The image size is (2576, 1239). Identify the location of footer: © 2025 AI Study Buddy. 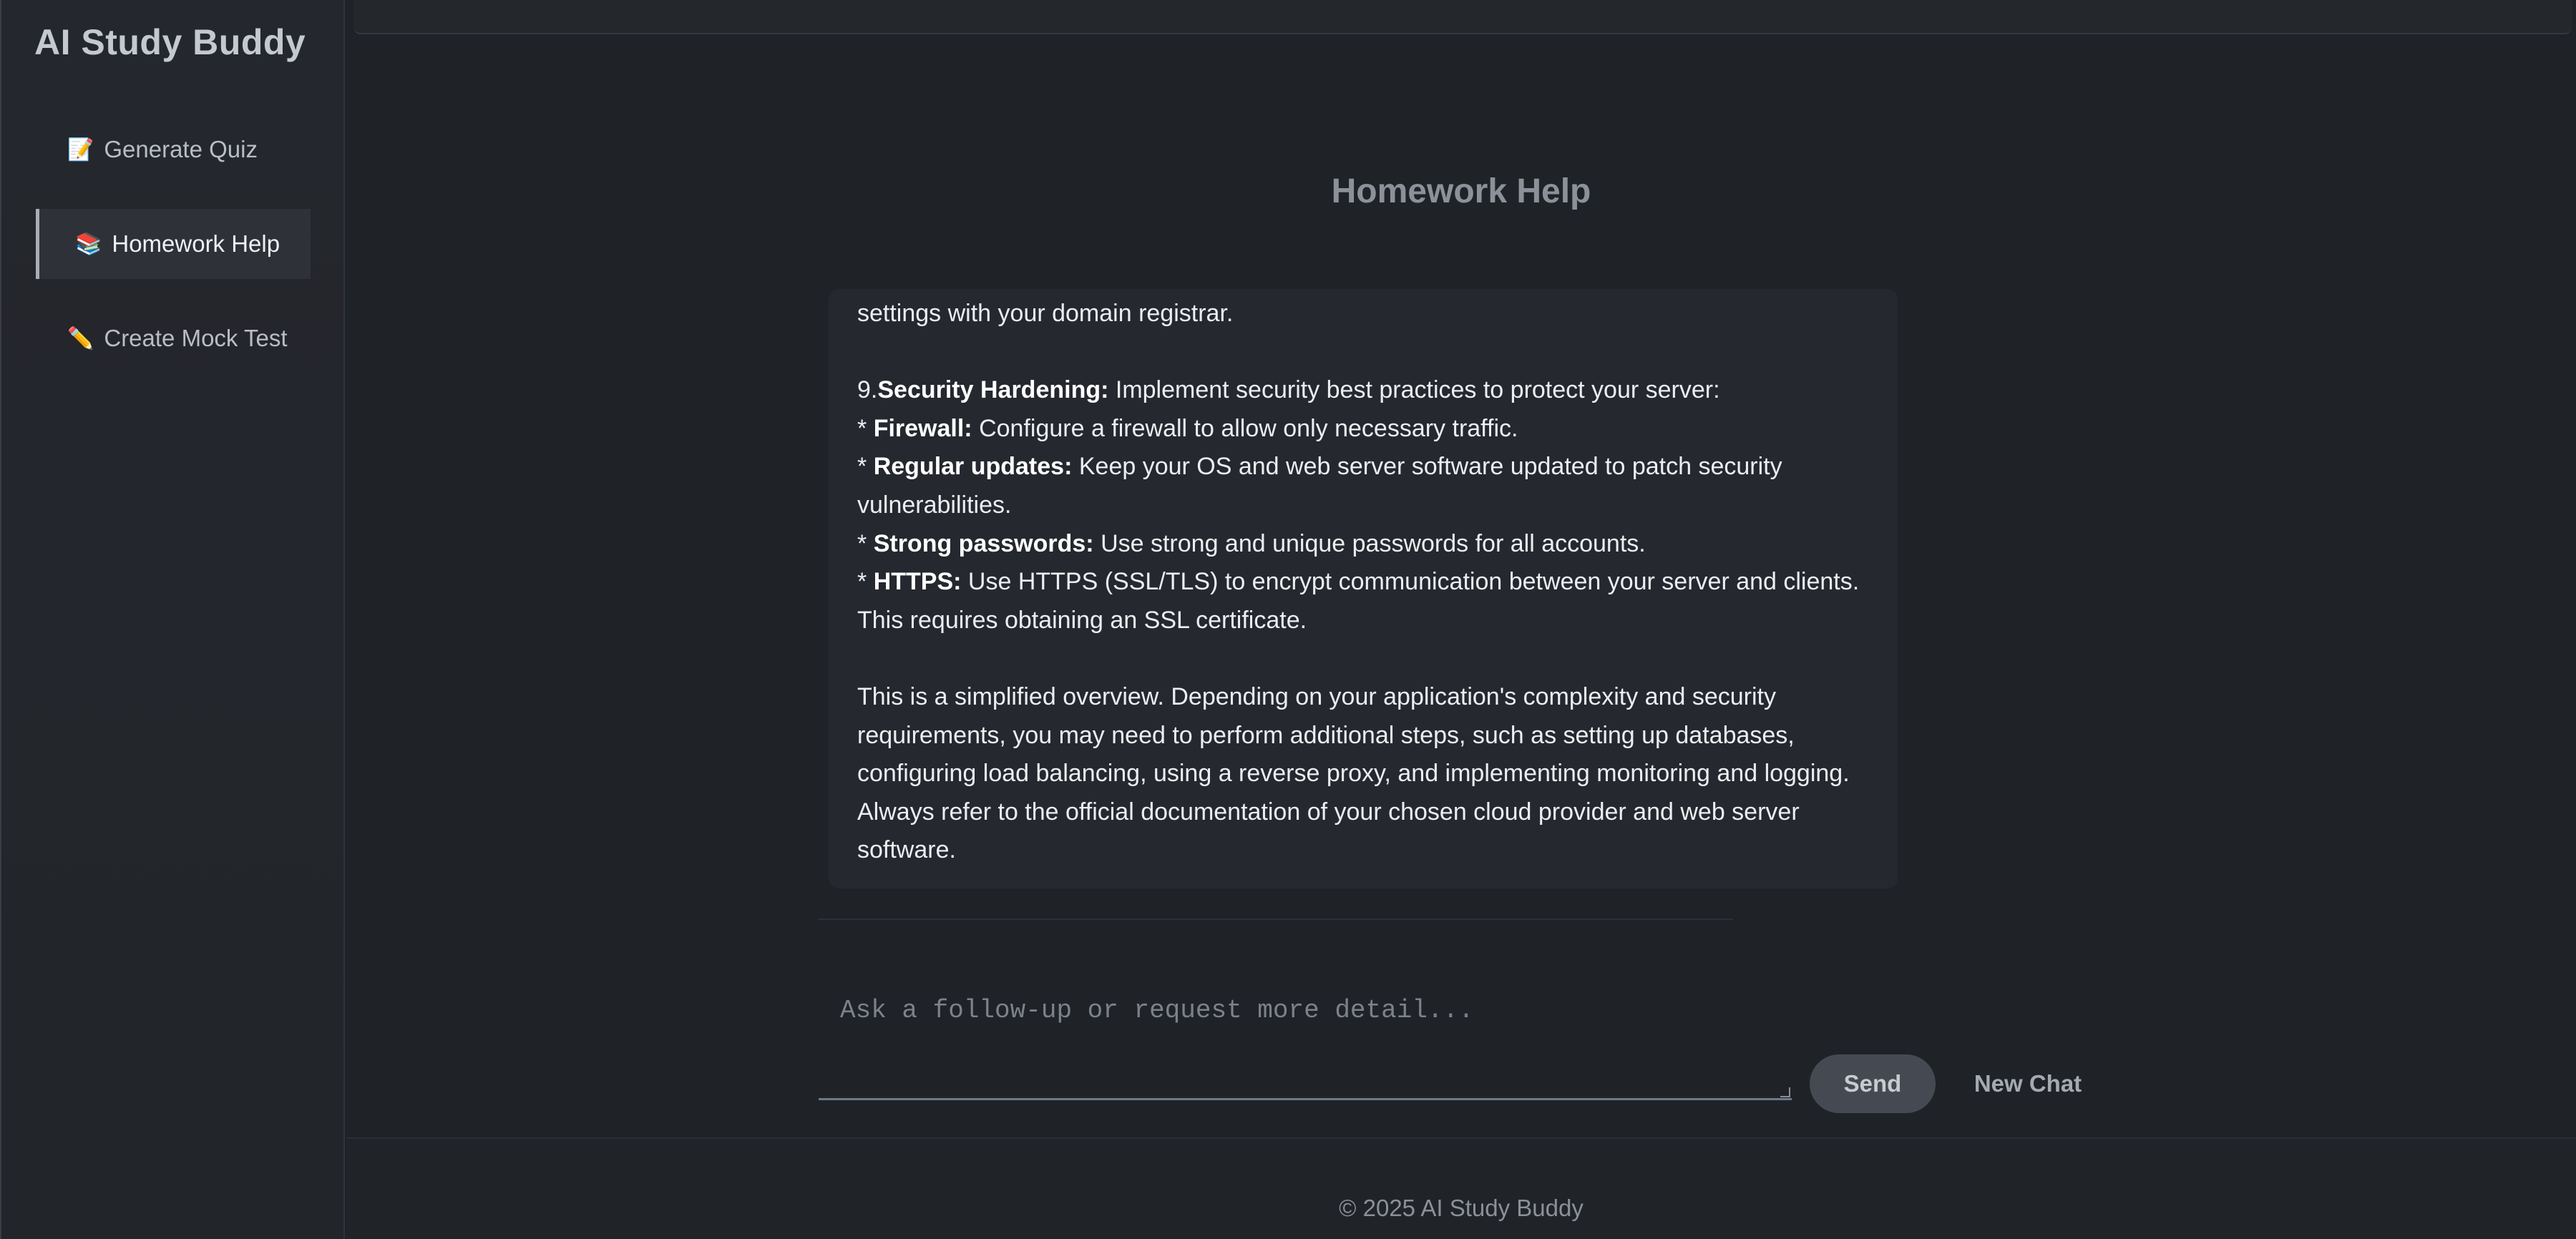
(1461, 1188).